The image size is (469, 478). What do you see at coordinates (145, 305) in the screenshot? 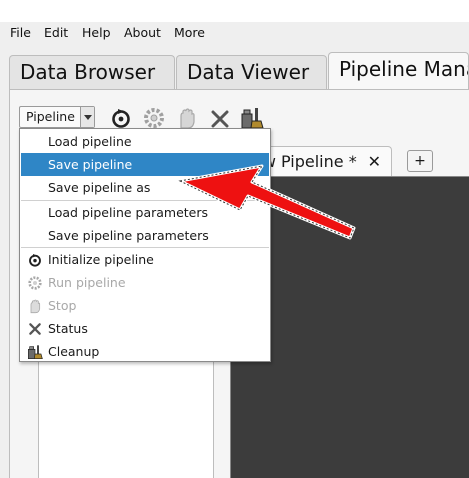
I see `menu-item-stop: Stop` at bounding box center [145, 305].